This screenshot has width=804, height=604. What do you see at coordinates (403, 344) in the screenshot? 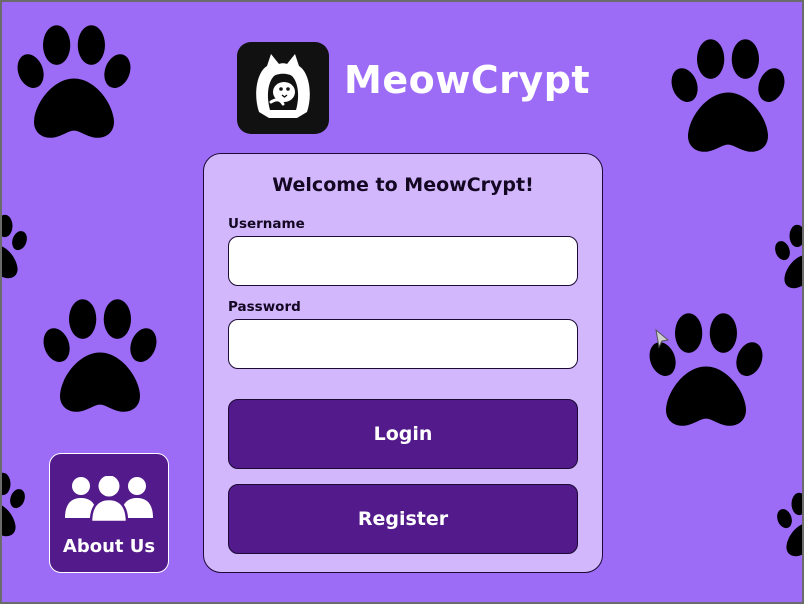
I see `password-field` at bounding box center [403, 344].